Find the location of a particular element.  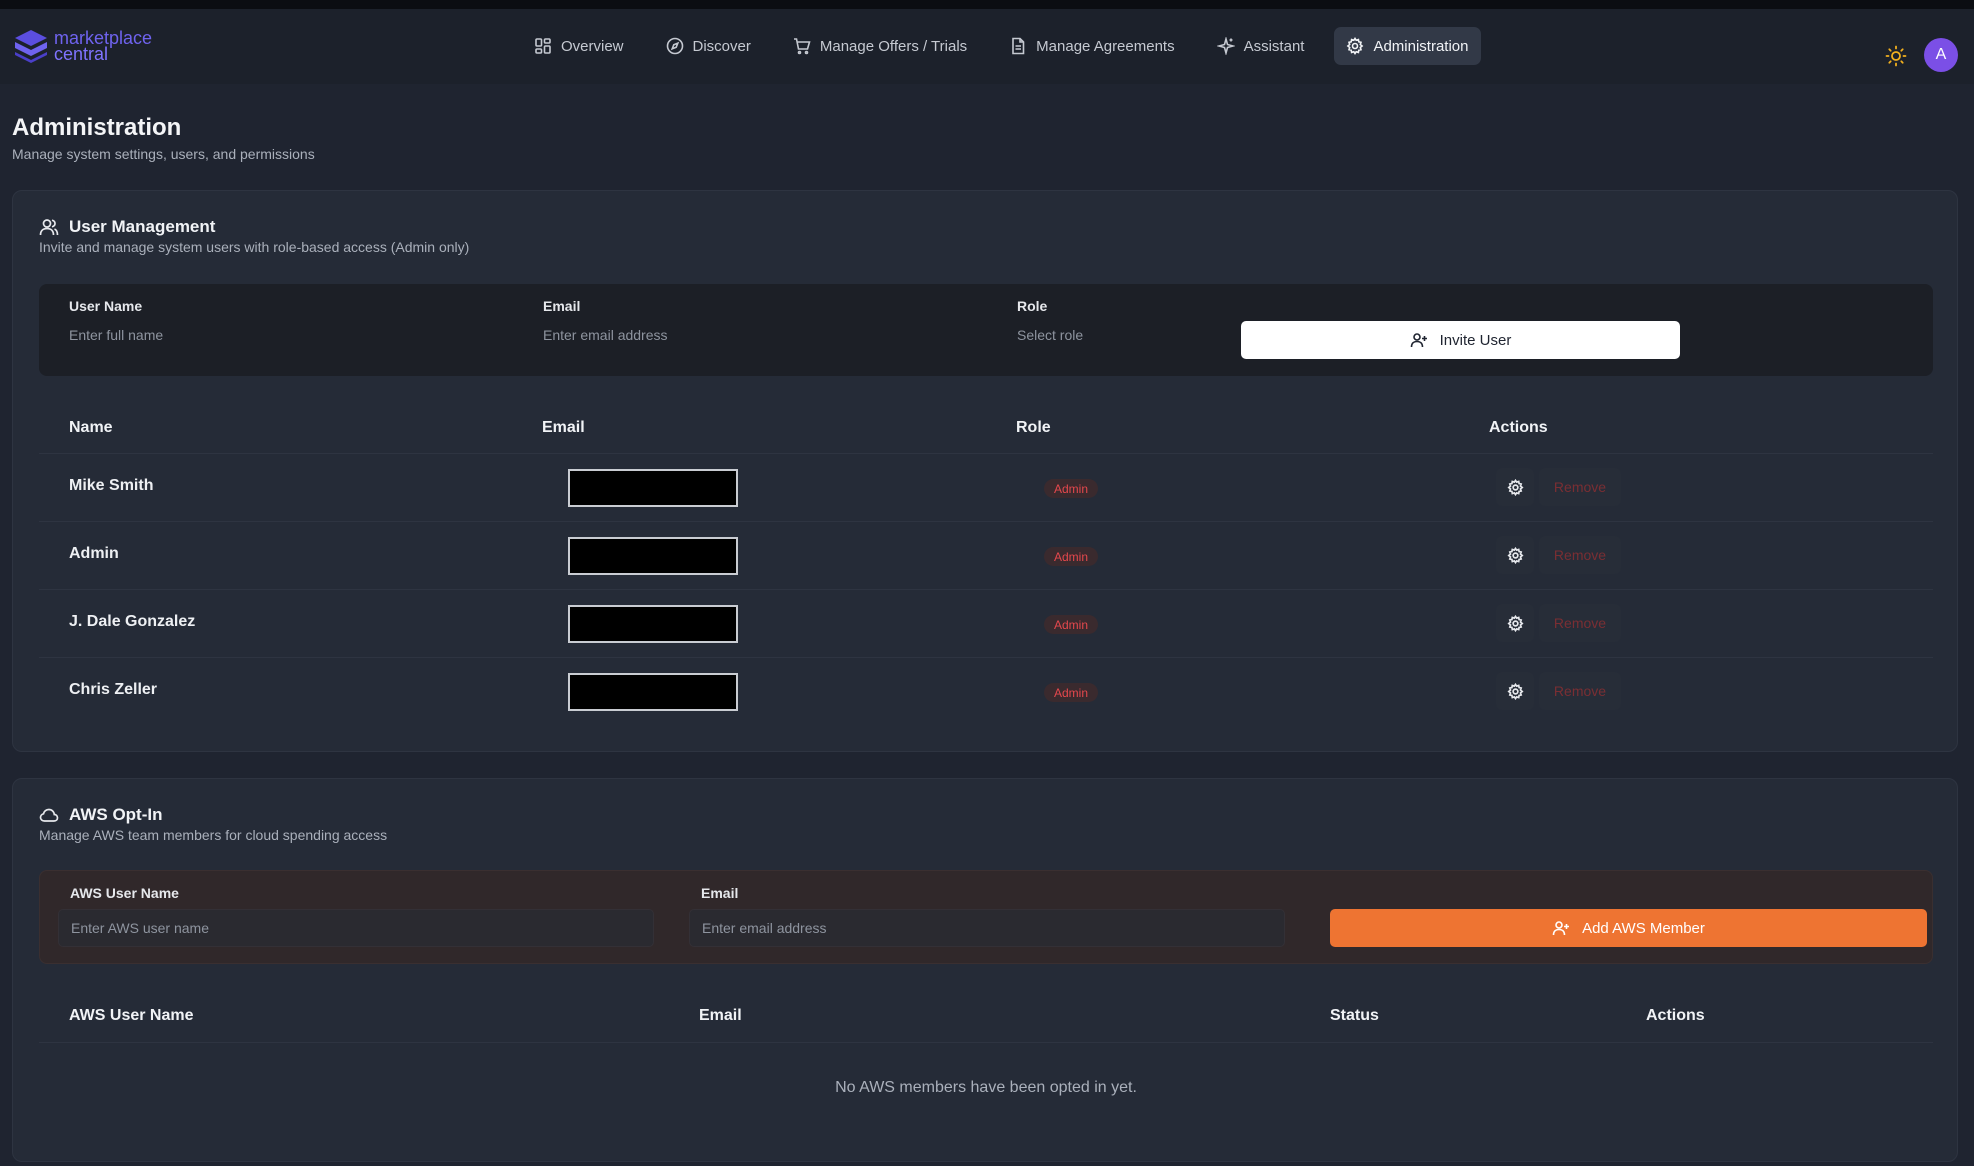

aws-opt-in-title: AWS Opt-In is located at coordinates (116, 814).